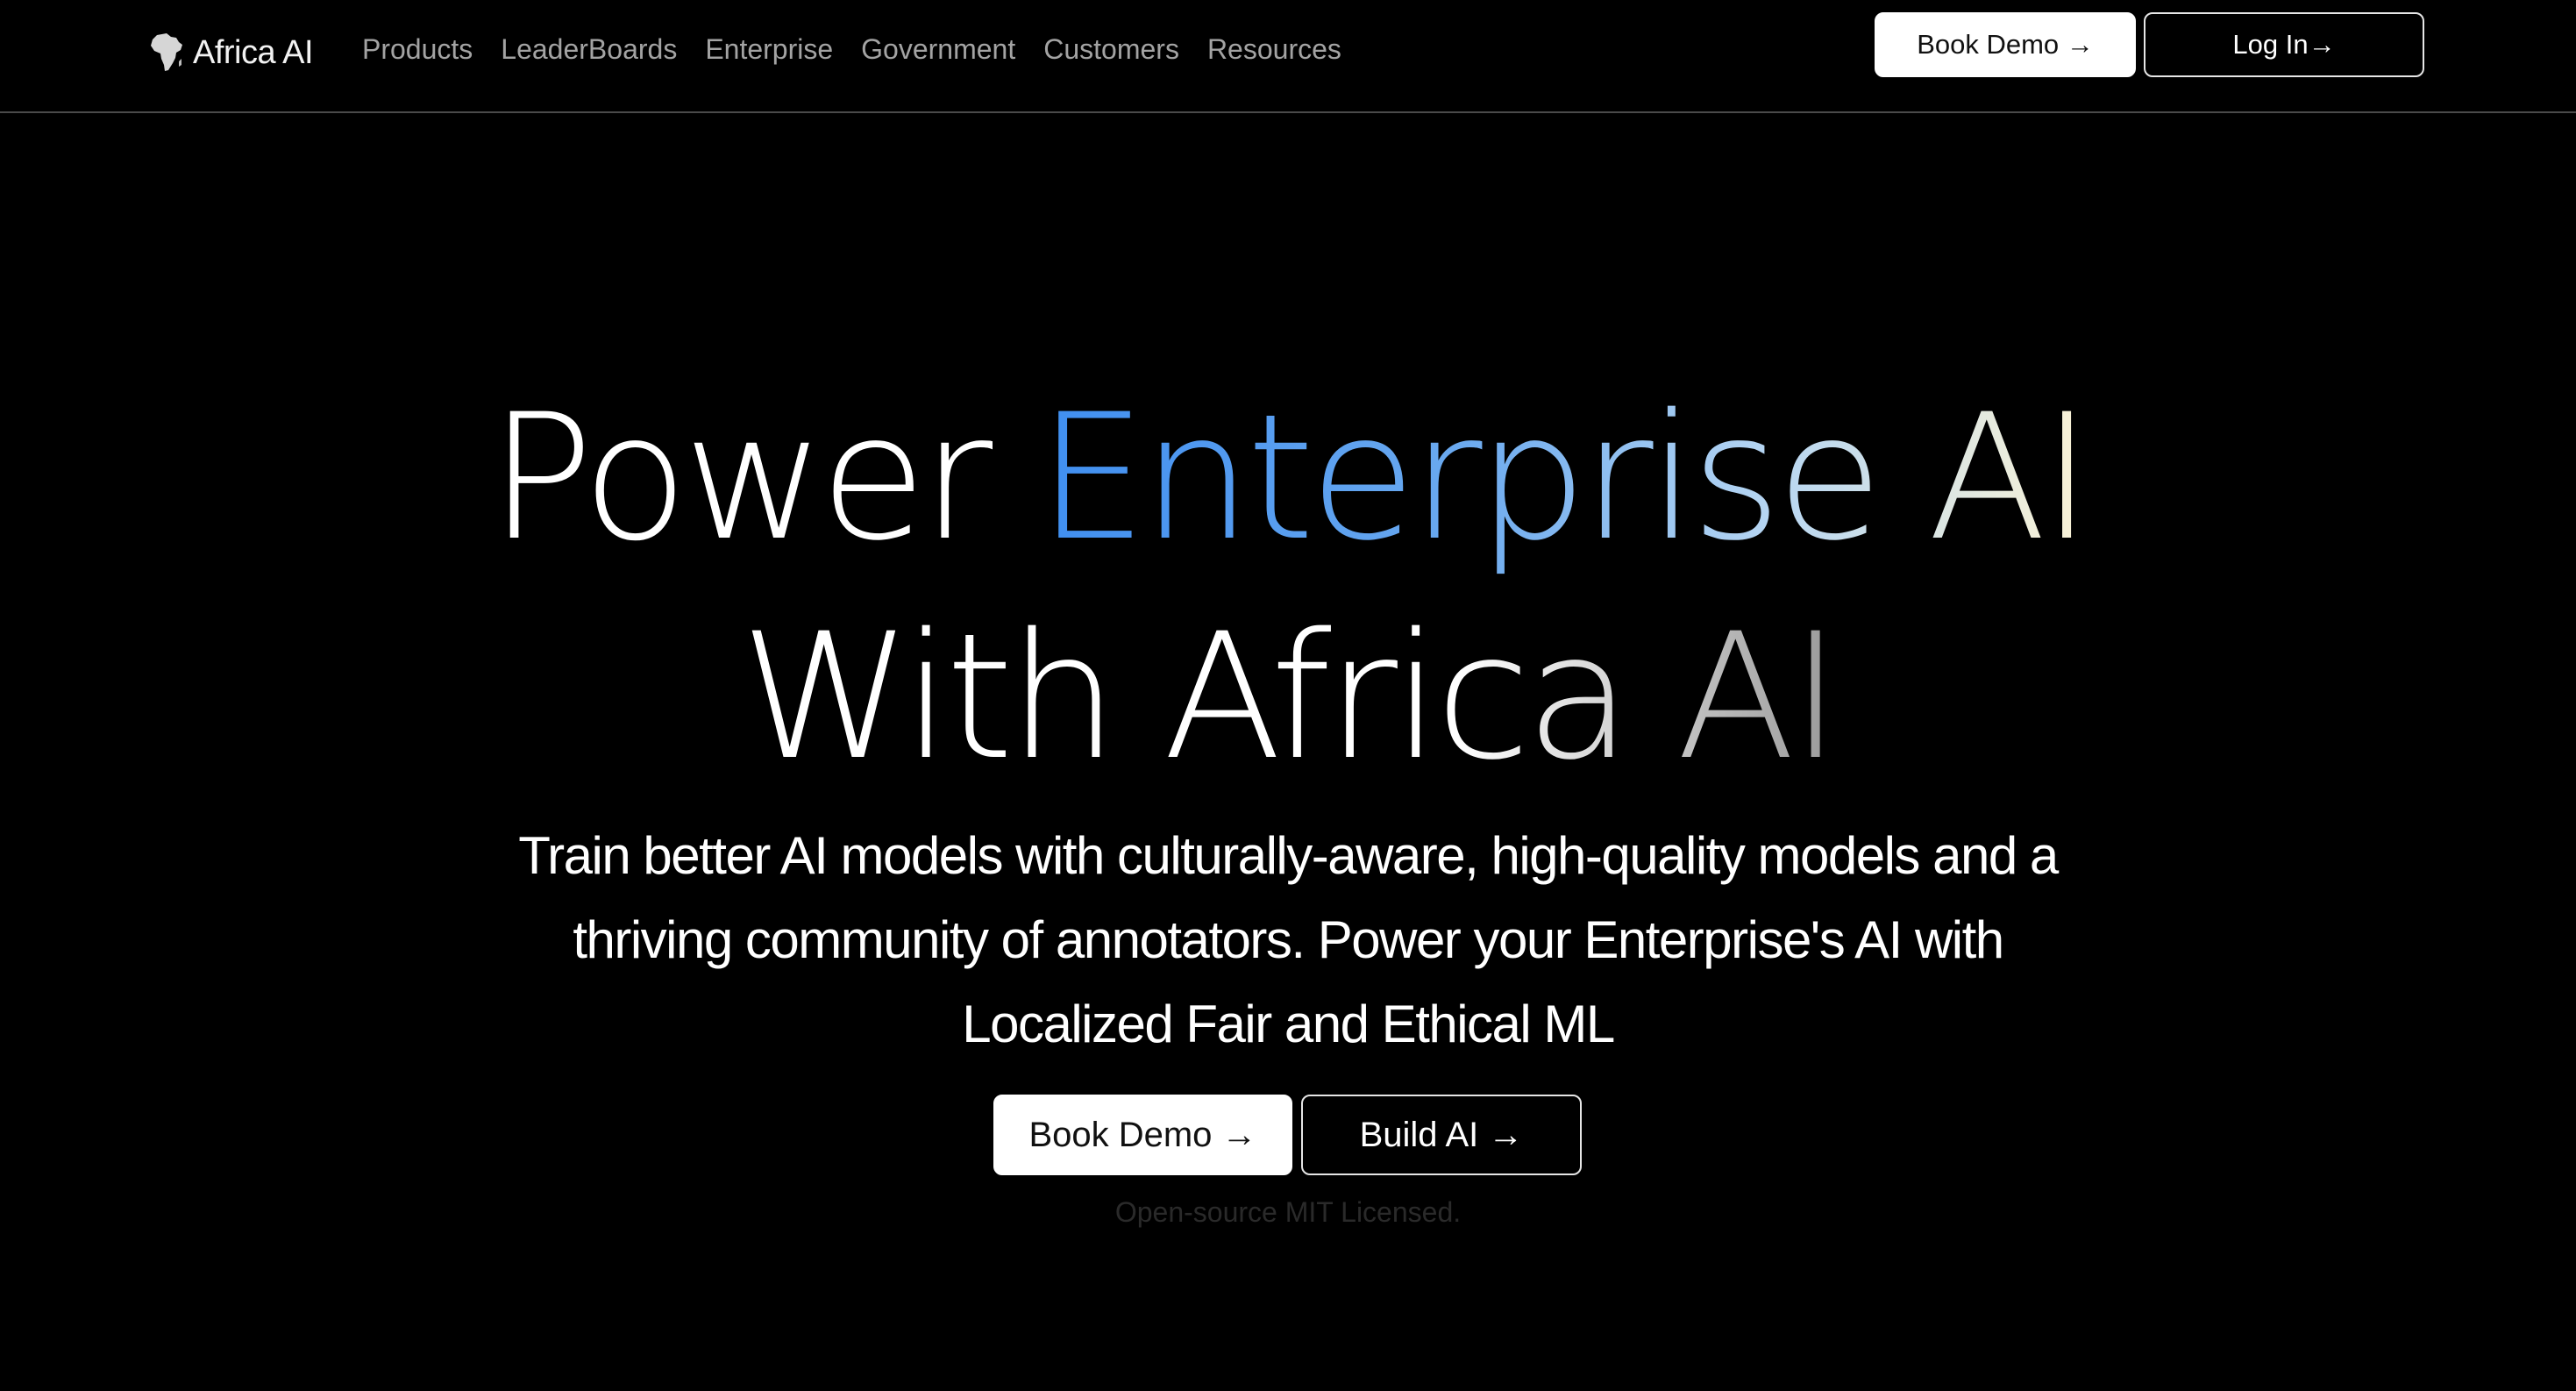 This screenshot has width=2576, height=1391. Describe the element at coordinates (2005, 44) in the screenshot. I see `nav-book-demo-button: Book Demo →` at that location.